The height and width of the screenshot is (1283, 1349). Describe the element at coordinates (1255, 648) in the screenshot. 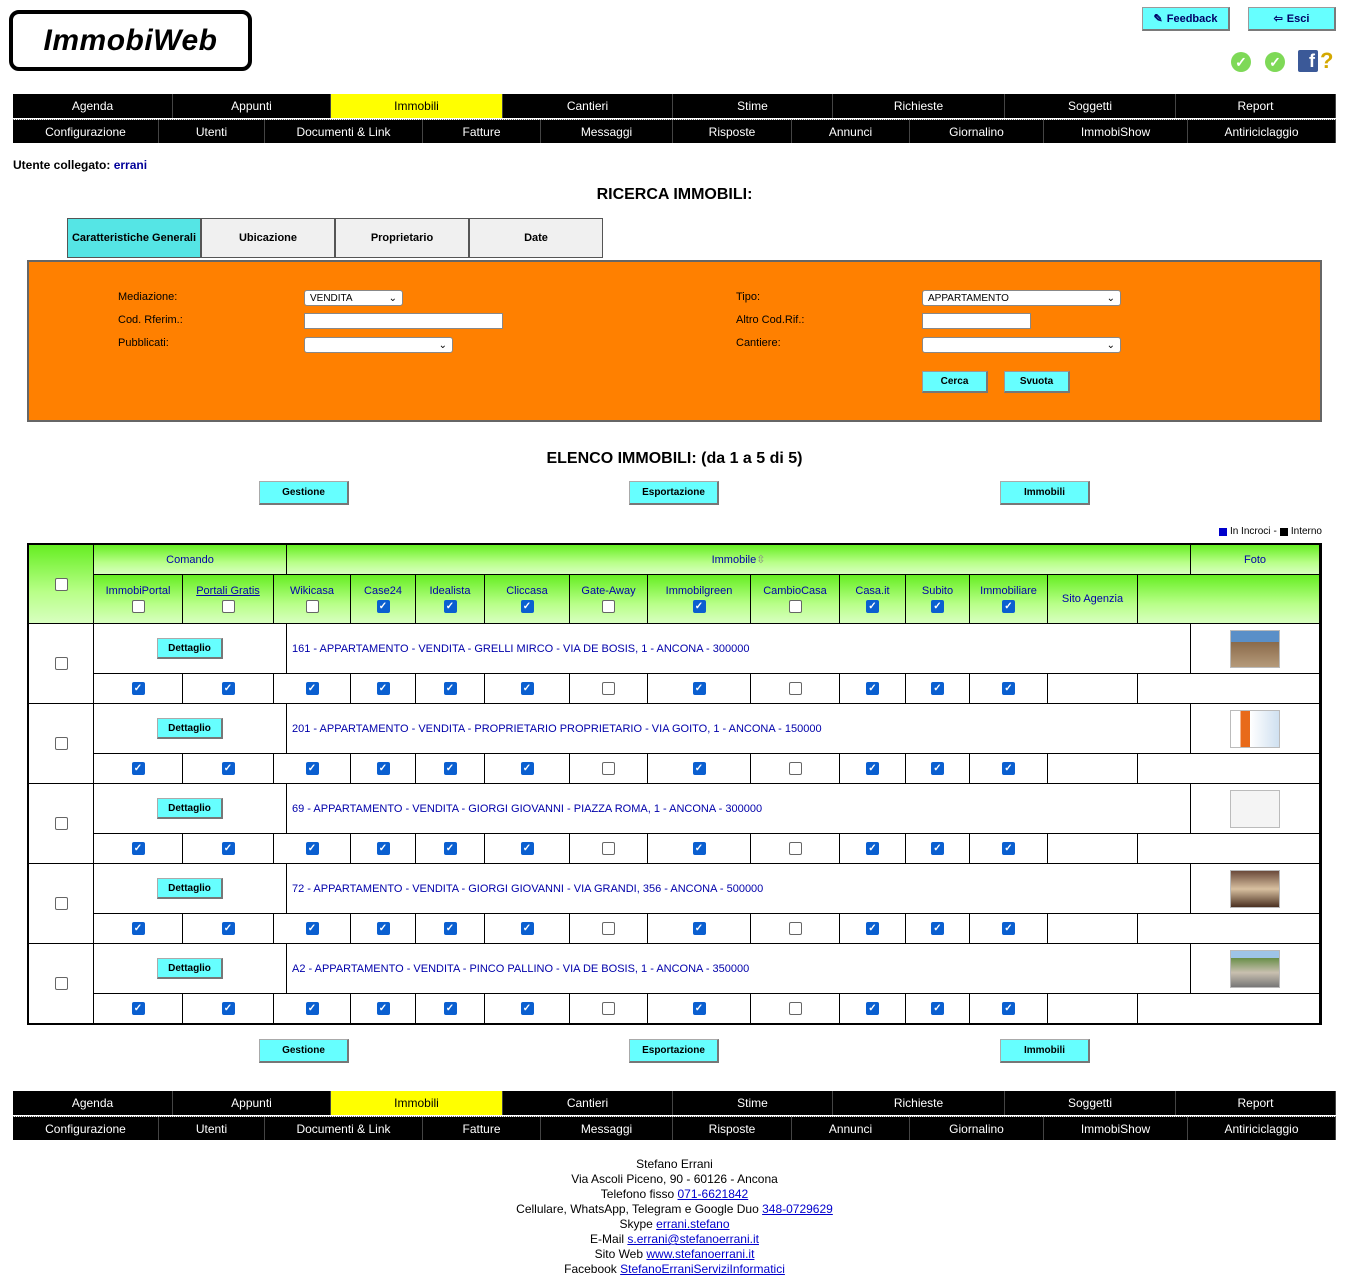

I see `building-photo` at that location.